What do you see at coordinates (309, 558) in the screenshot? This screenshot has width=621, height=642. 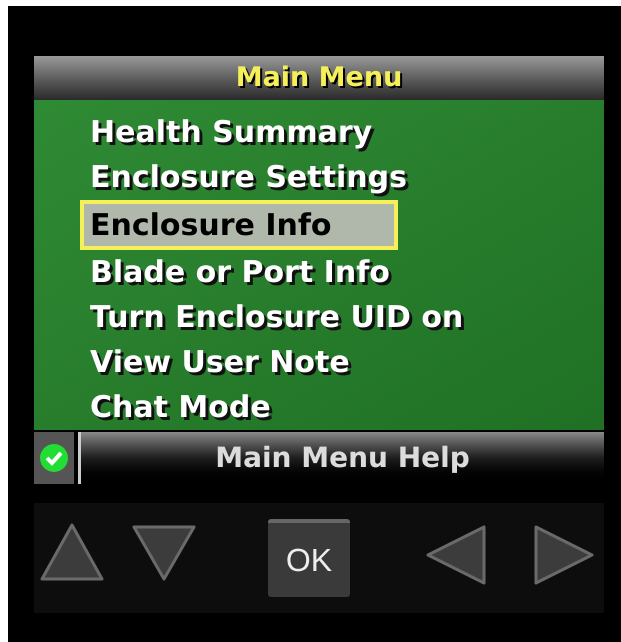 I see `ok-button: OK` at bounding box center [309, 558].